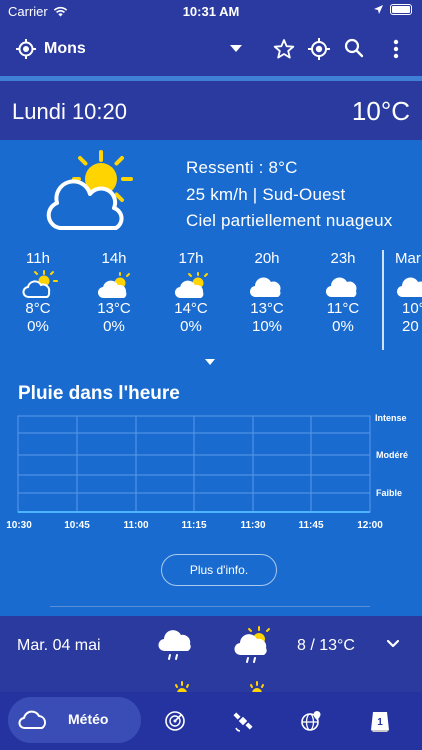  I want to click on tab-meteo: Météo, so click(74, 720).